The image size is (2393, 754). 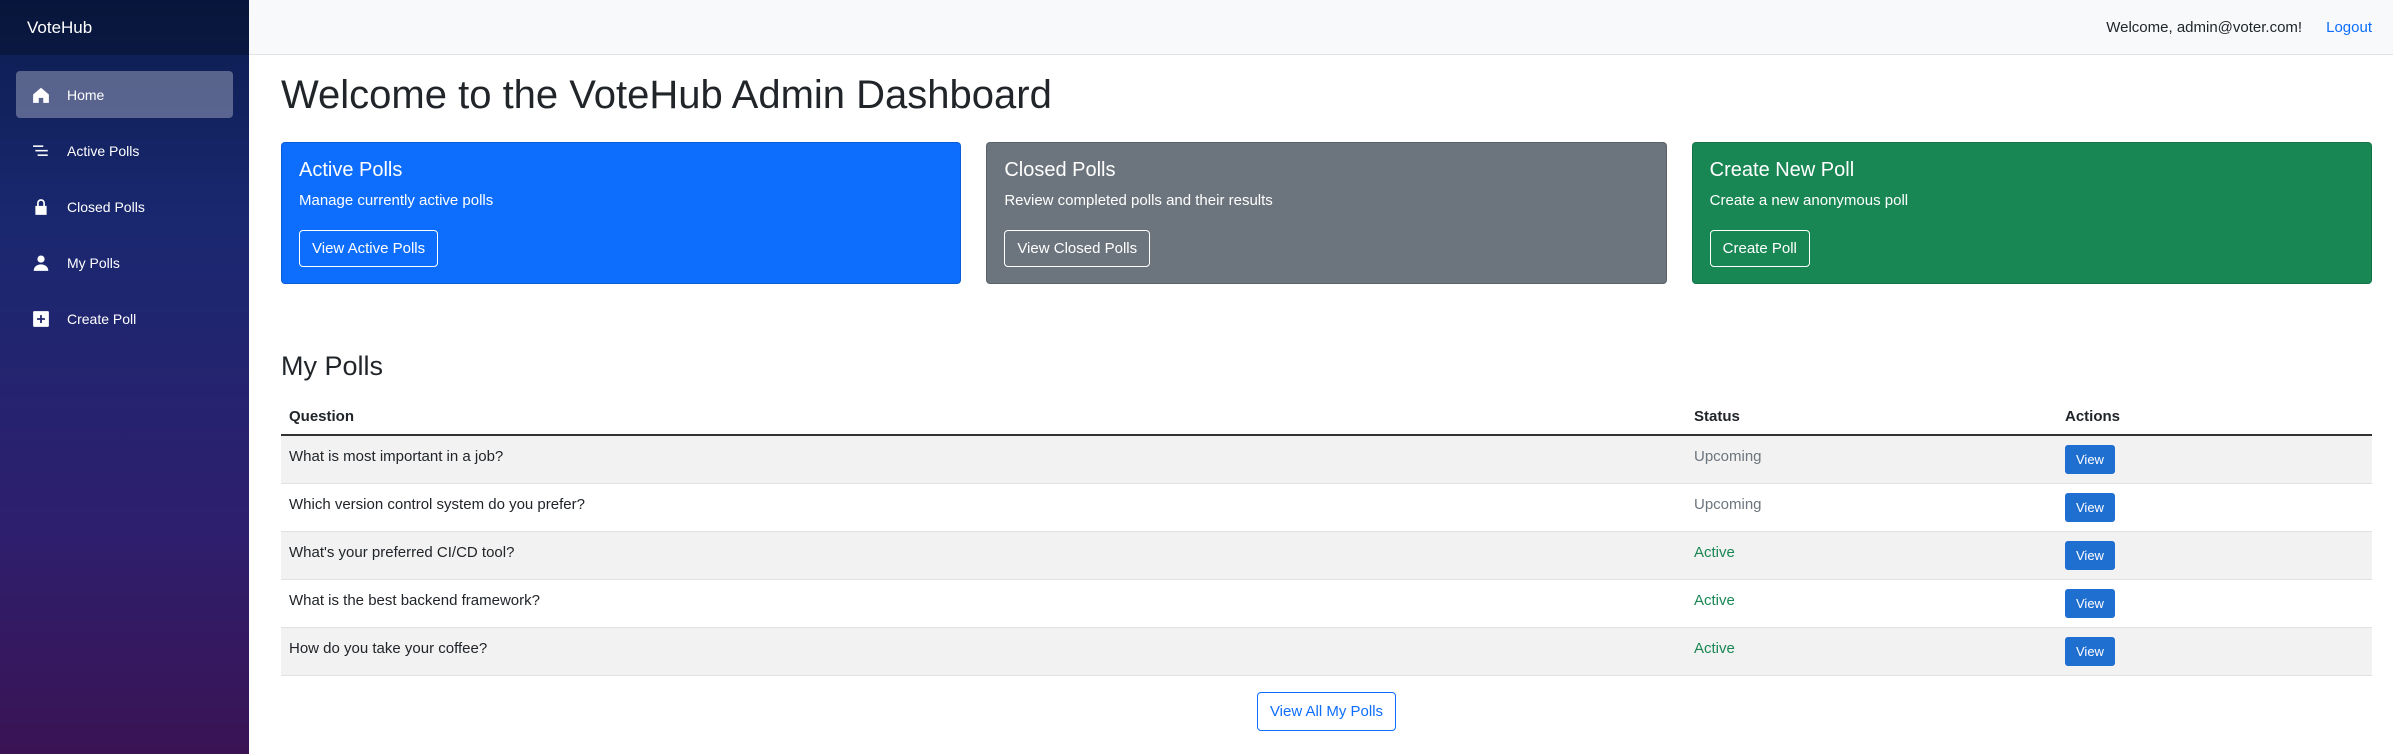 I want to click on topbar: Welcome, admin@voter.com! Logout, so click(x=1321, y=27).